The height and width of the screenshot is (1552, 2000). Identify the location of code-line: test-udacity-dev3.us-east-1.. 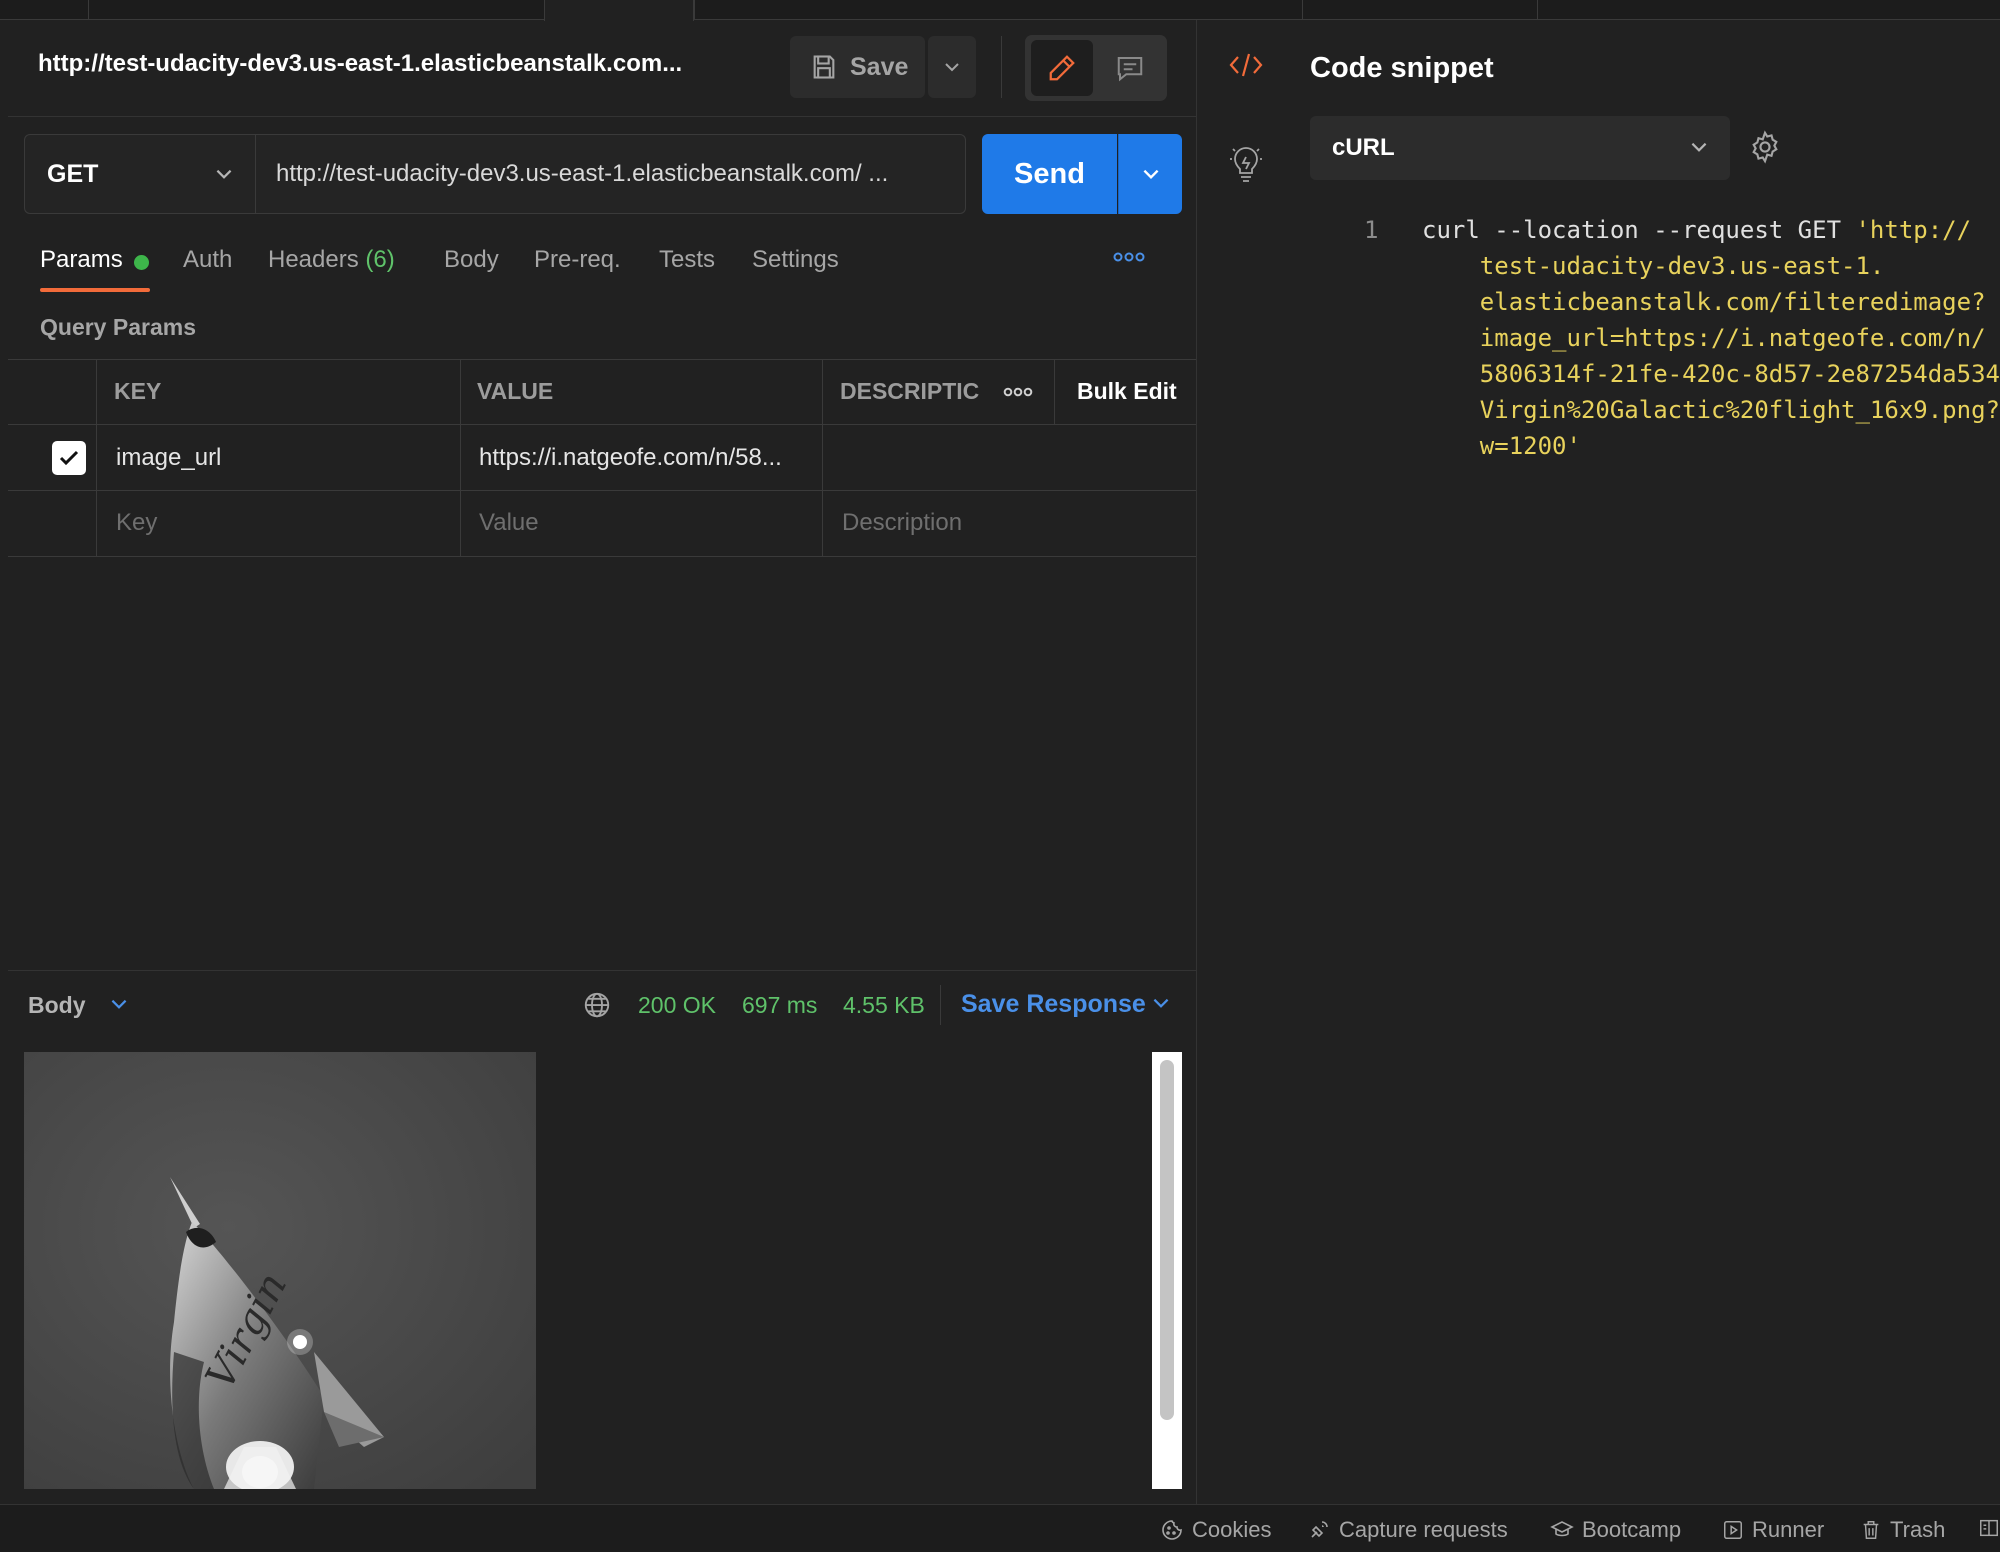
(1653, 266).